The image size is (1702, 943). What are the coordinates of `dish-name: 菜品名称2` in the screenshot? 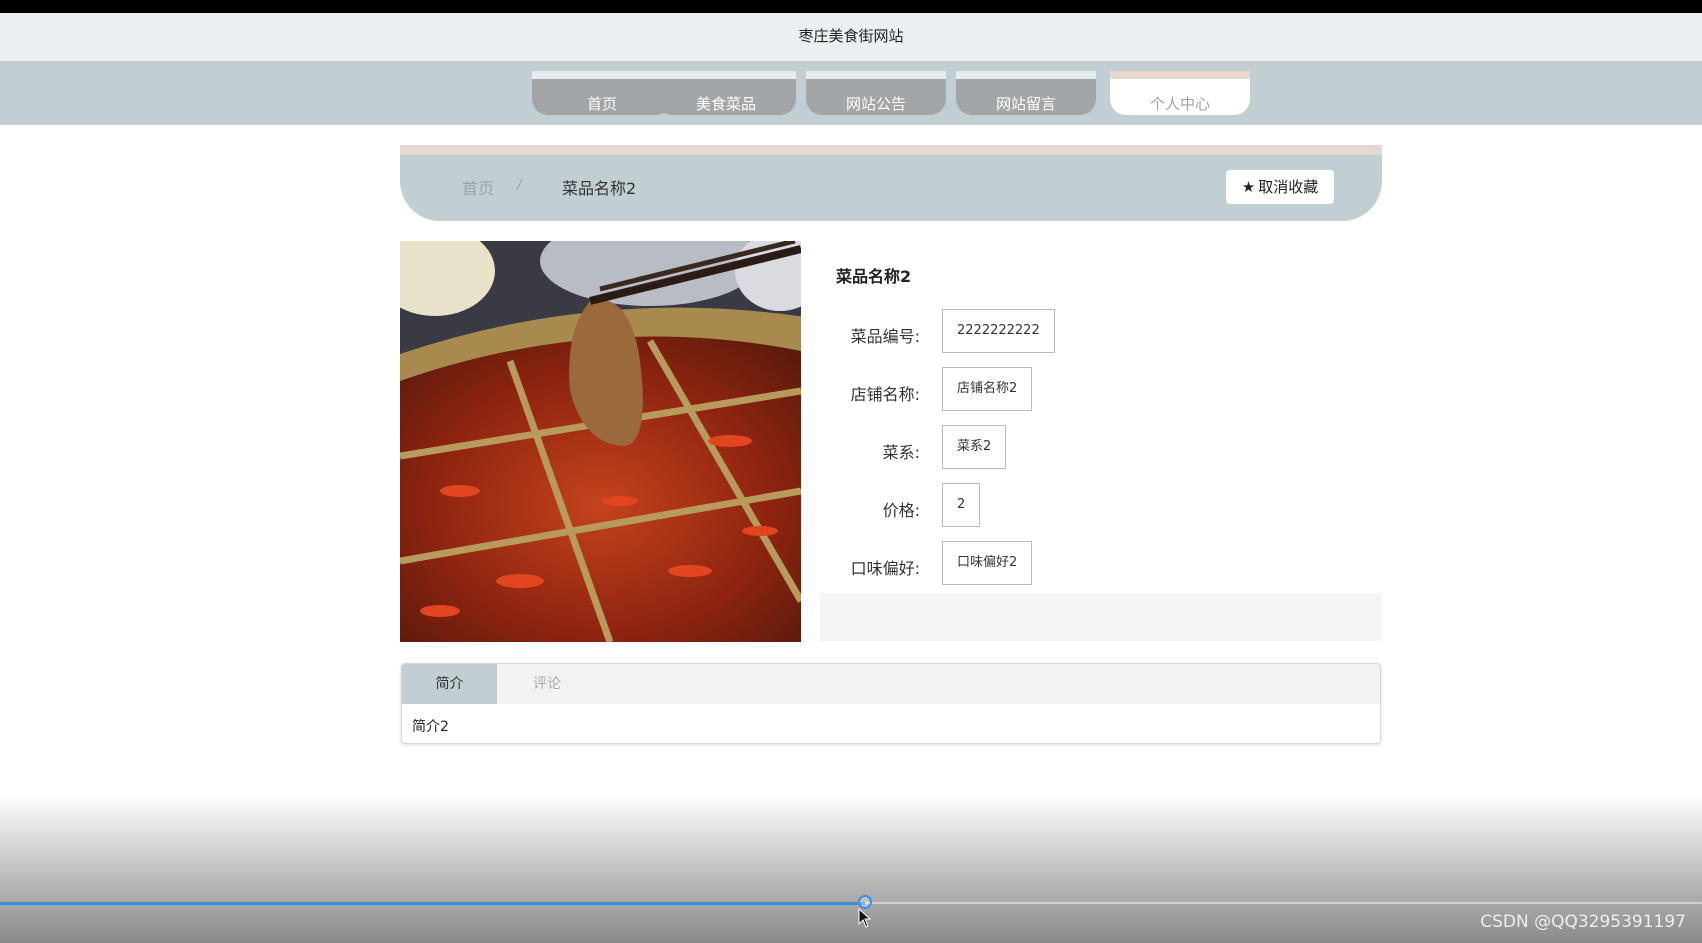 It's located at (874, 276).